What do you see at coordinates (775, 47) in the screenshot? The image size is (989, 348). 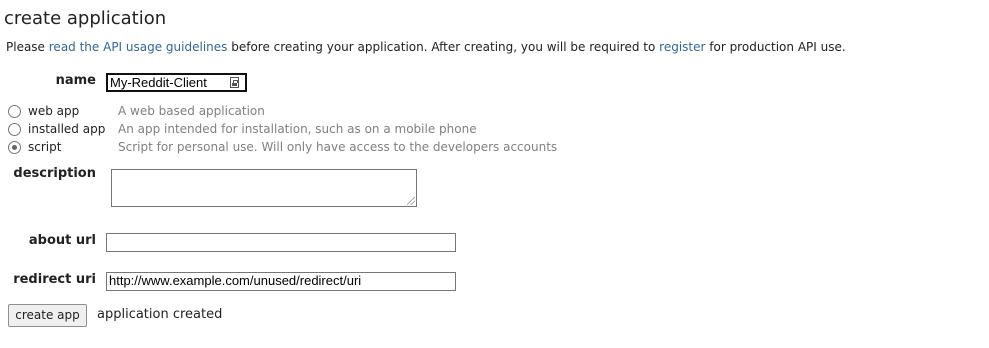 I see `intro-suffix: for production API use.` at bounding box center [775, 47].